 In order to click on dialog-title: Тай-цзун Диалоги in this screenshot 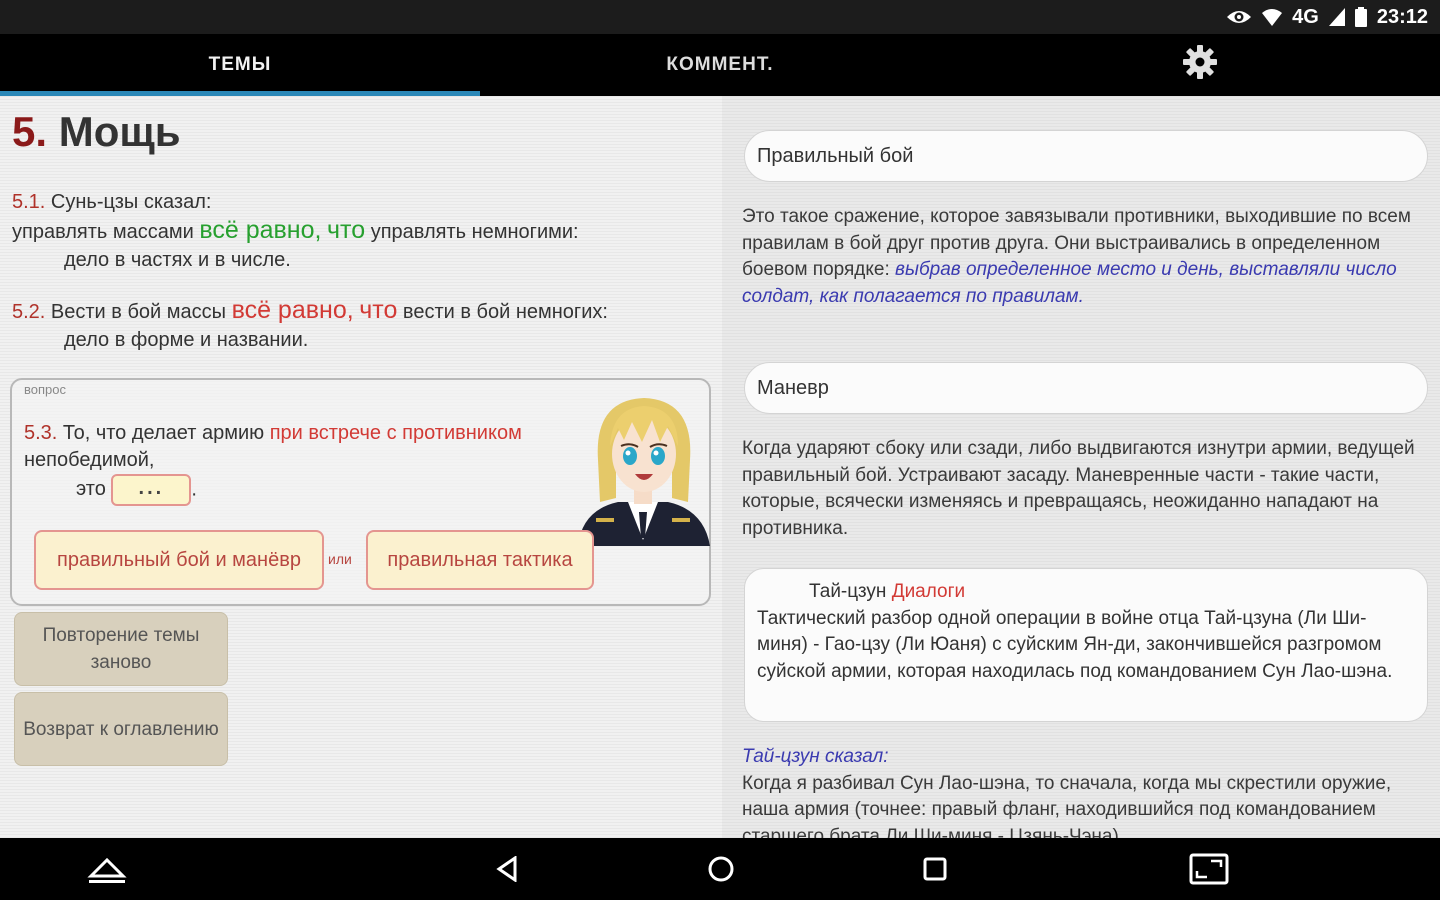, I will do `click(1086, 592)`.